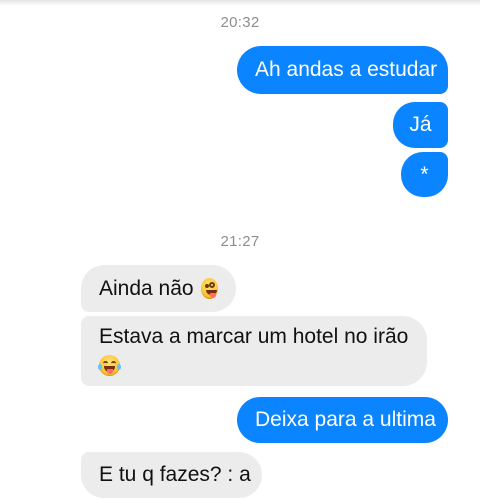 The width and height of the screenshot is (480, 500). I want to click on timestamp-divider: 20:32, so click(240, 22).